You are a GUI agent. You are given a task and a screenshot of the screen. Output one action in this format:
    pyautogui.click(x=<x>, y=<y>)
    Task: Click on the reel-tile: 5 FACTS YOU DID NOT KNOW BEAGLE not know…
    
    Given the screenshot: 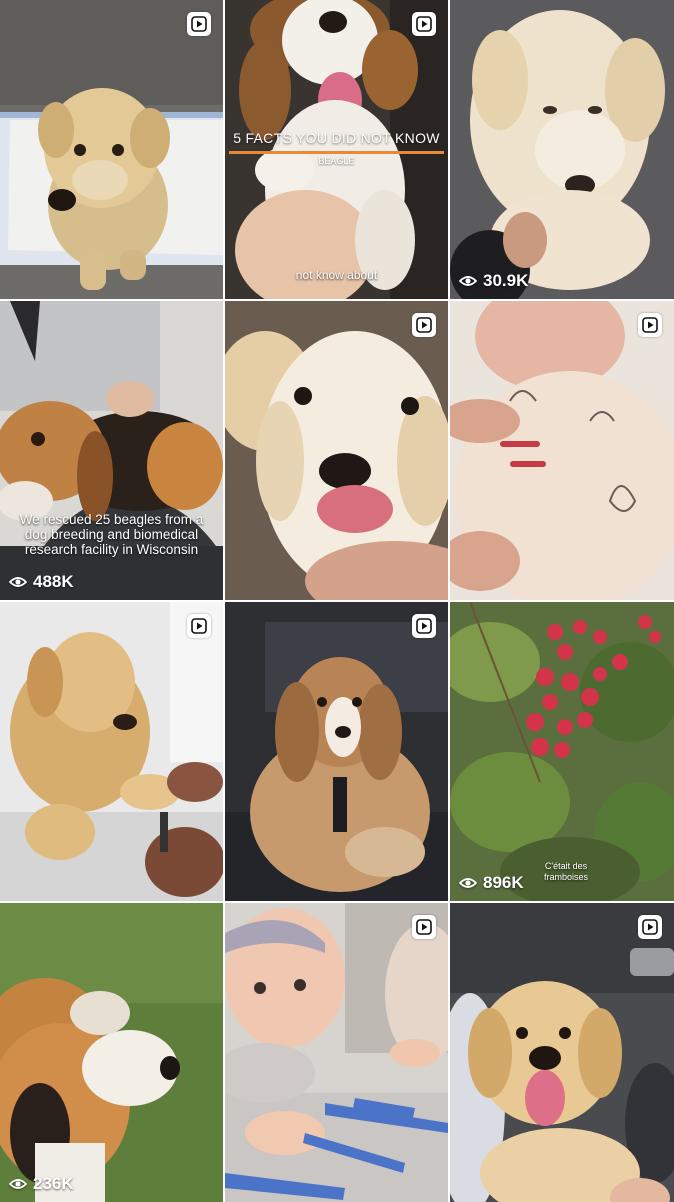 What is the action you would take?
    pyautogui.click(x=336, y=149)
    